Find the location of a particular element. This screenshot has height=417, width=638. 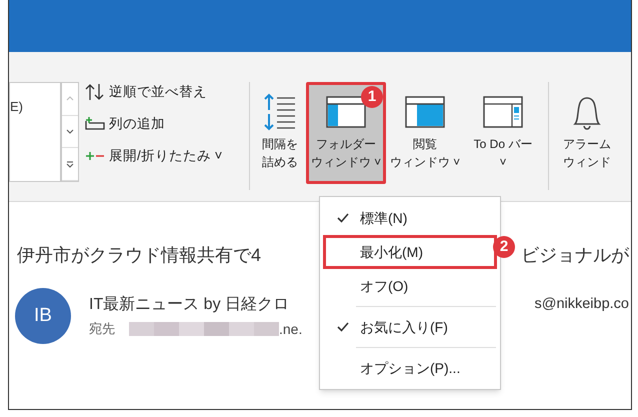

ribbon-button: アラーム ウィンド is located at coordinates (587, 133).